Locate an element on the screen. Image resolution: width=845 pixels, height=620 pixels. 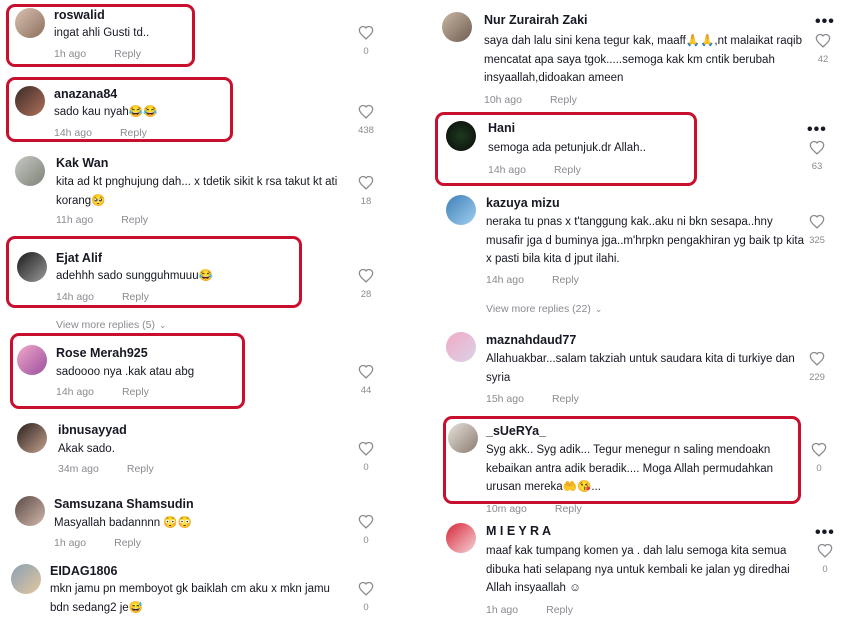
view-more-label: View more replies (5) is located at coordinates (106, 325).